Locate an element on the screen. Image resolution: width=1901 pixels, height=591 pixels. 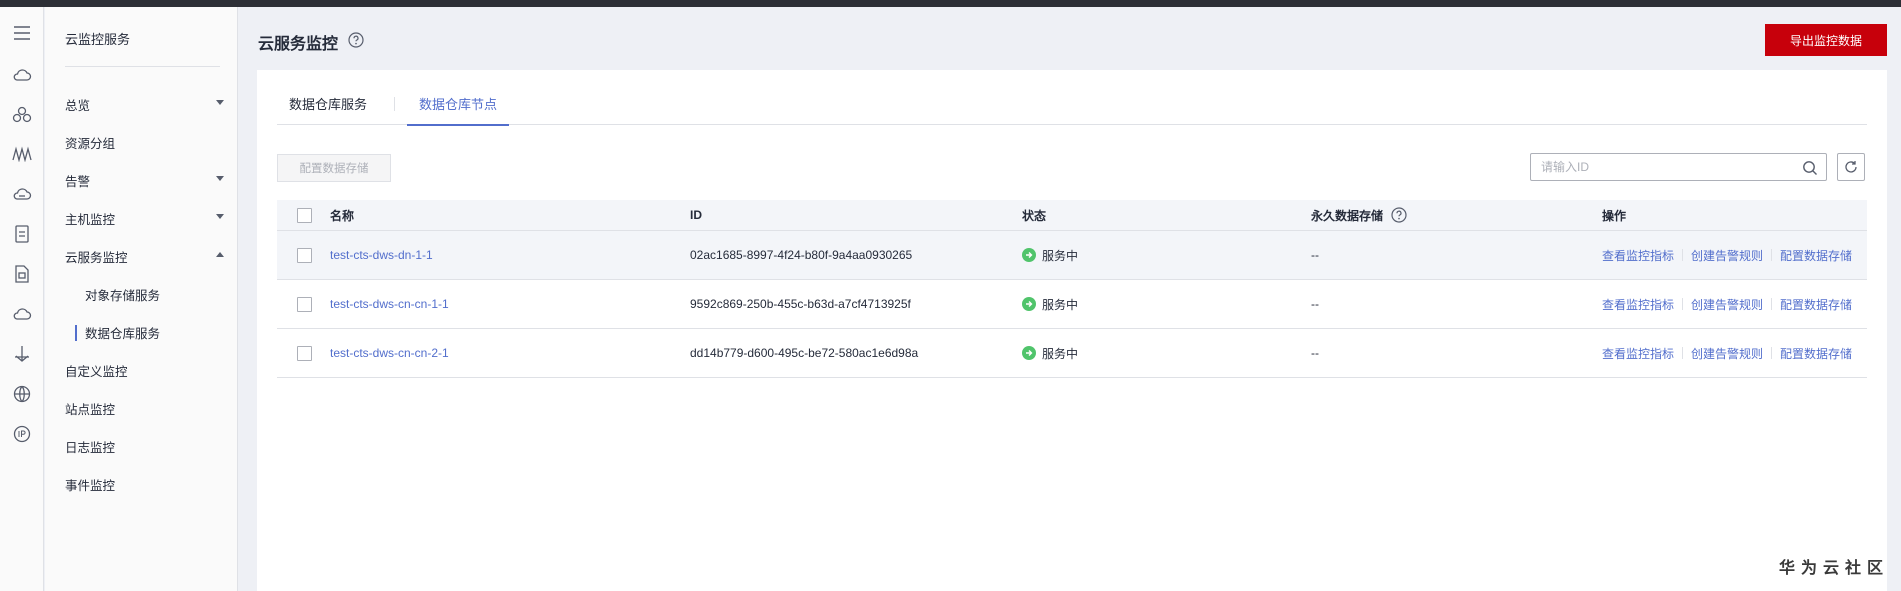
cluster-icon is located at coordinates (22, 115).